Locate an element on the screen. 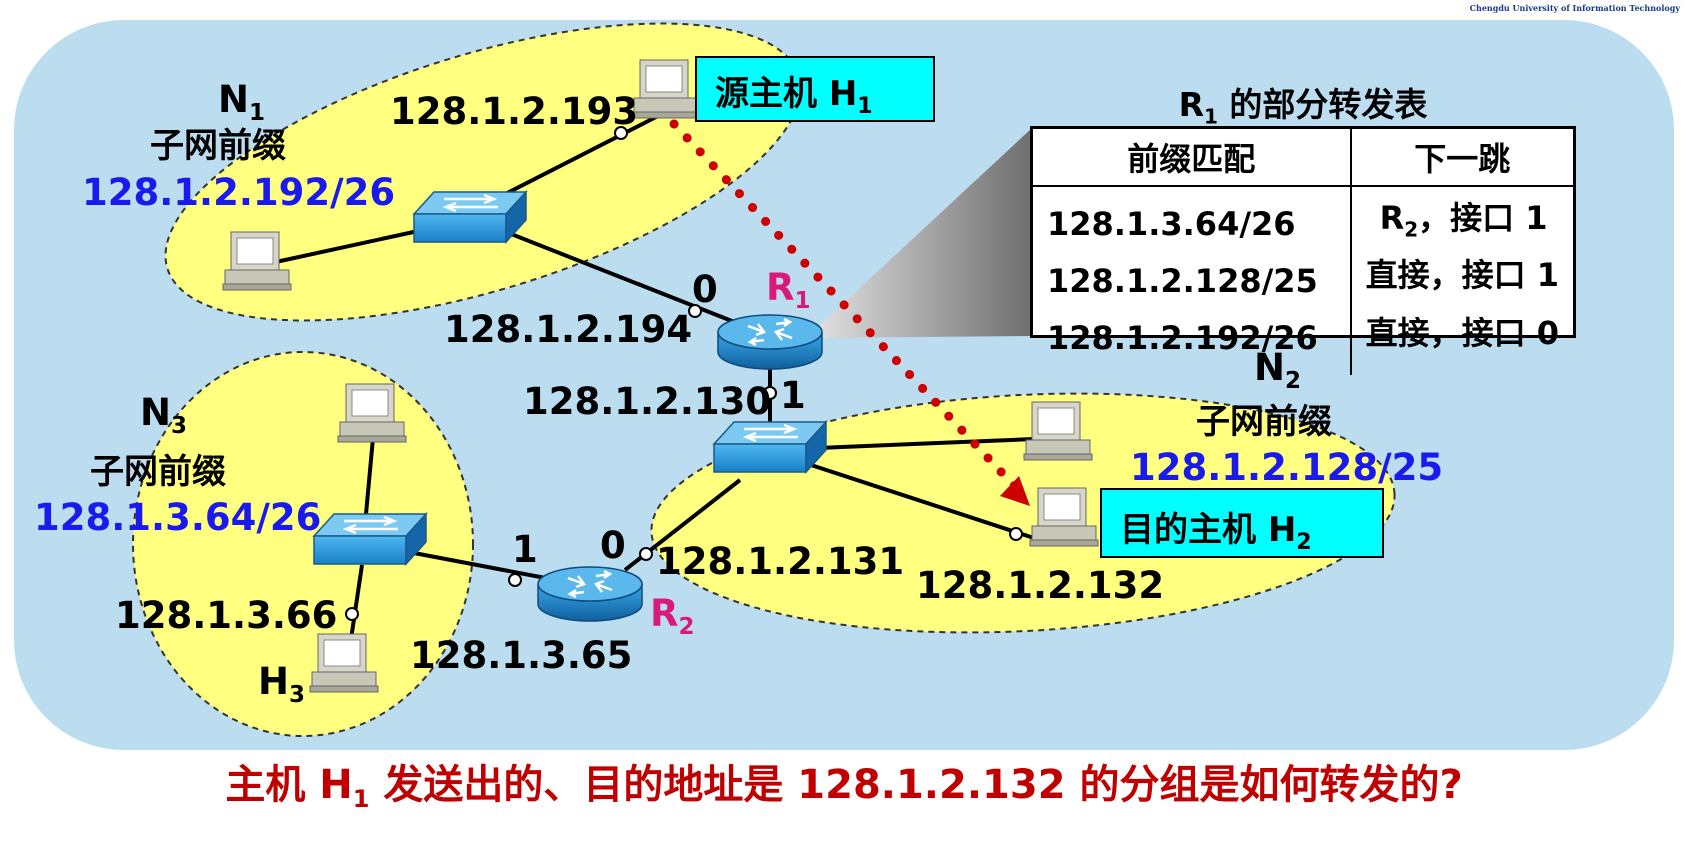 The image size is (1688, 849). row-prefix: 128.1.2.192/26 is located at coordinates (1192, 342).